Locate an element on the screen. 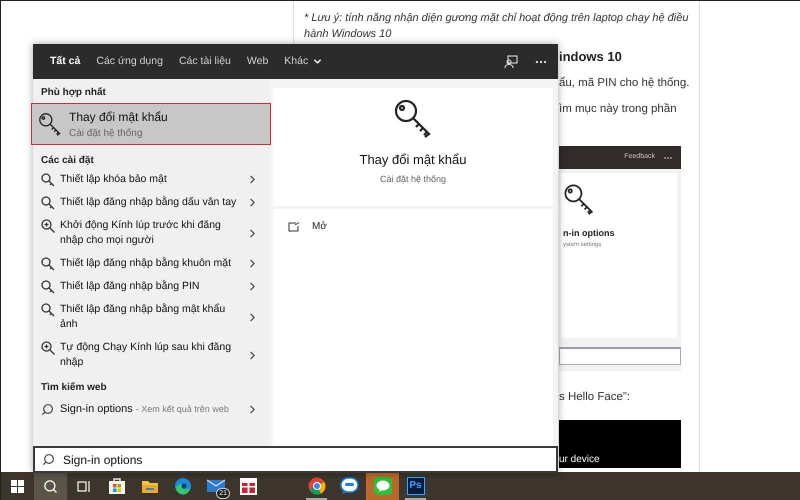 This screenshot has width=800, height=500. body-text: ìm mục này trong phần is located at coordinates (618, 109).